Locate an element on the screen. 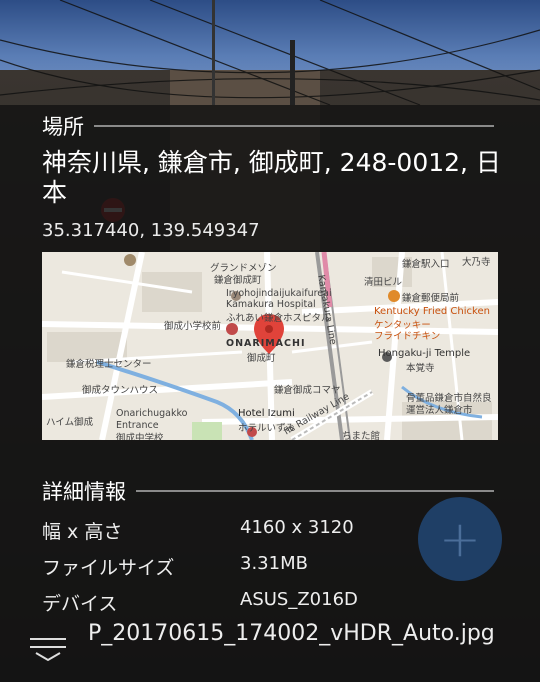 This screenshot has width=540, height=682. detail-row-dimensions: 幅 x 高さ 4160 x 3120 is located at coordinates (198, 530).